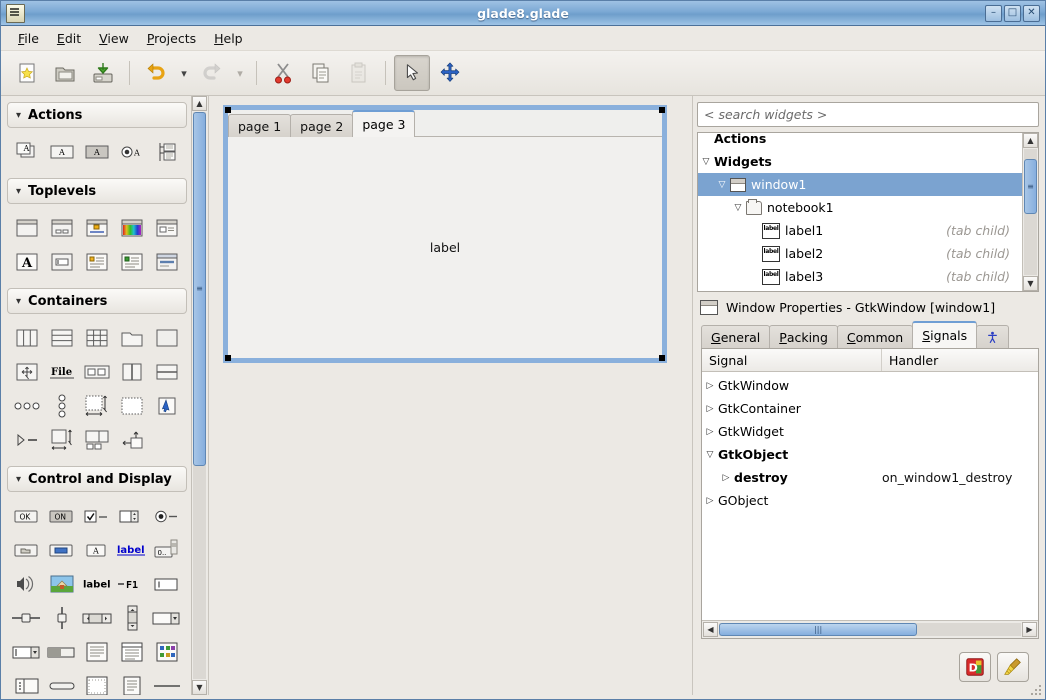  I want to click on palette-item-file-chooser-dialog, so click(166, 228).